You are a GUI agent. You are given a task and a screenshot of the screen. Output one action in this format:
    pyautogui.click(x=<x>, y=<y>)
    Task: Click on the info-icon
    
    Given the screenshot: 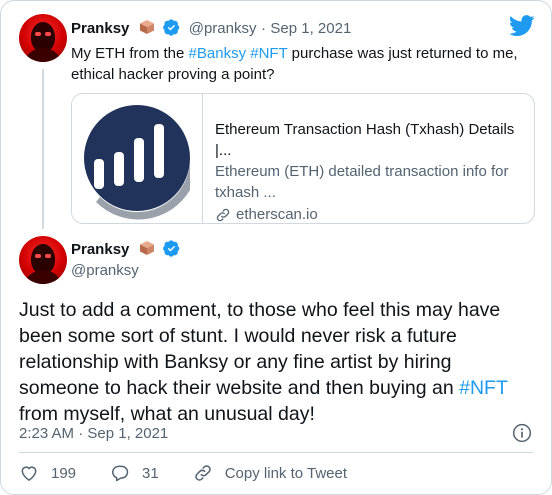 What is the action you would take?
    pyautogui.click(x=522, y=433)
    